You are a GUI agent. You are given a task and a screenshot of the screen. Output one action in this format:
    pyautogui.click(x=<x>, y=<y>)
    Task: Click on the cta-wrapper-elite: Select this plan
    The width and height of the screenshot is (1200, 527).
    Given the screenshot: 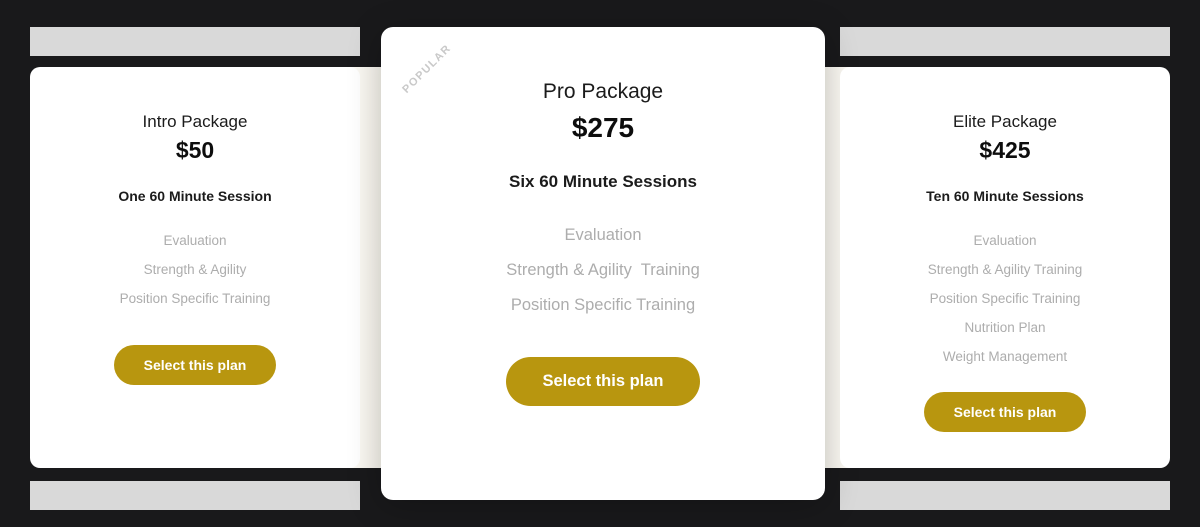 What is the action you would take?
    pyautogui.click(x=1005, y=411)
    